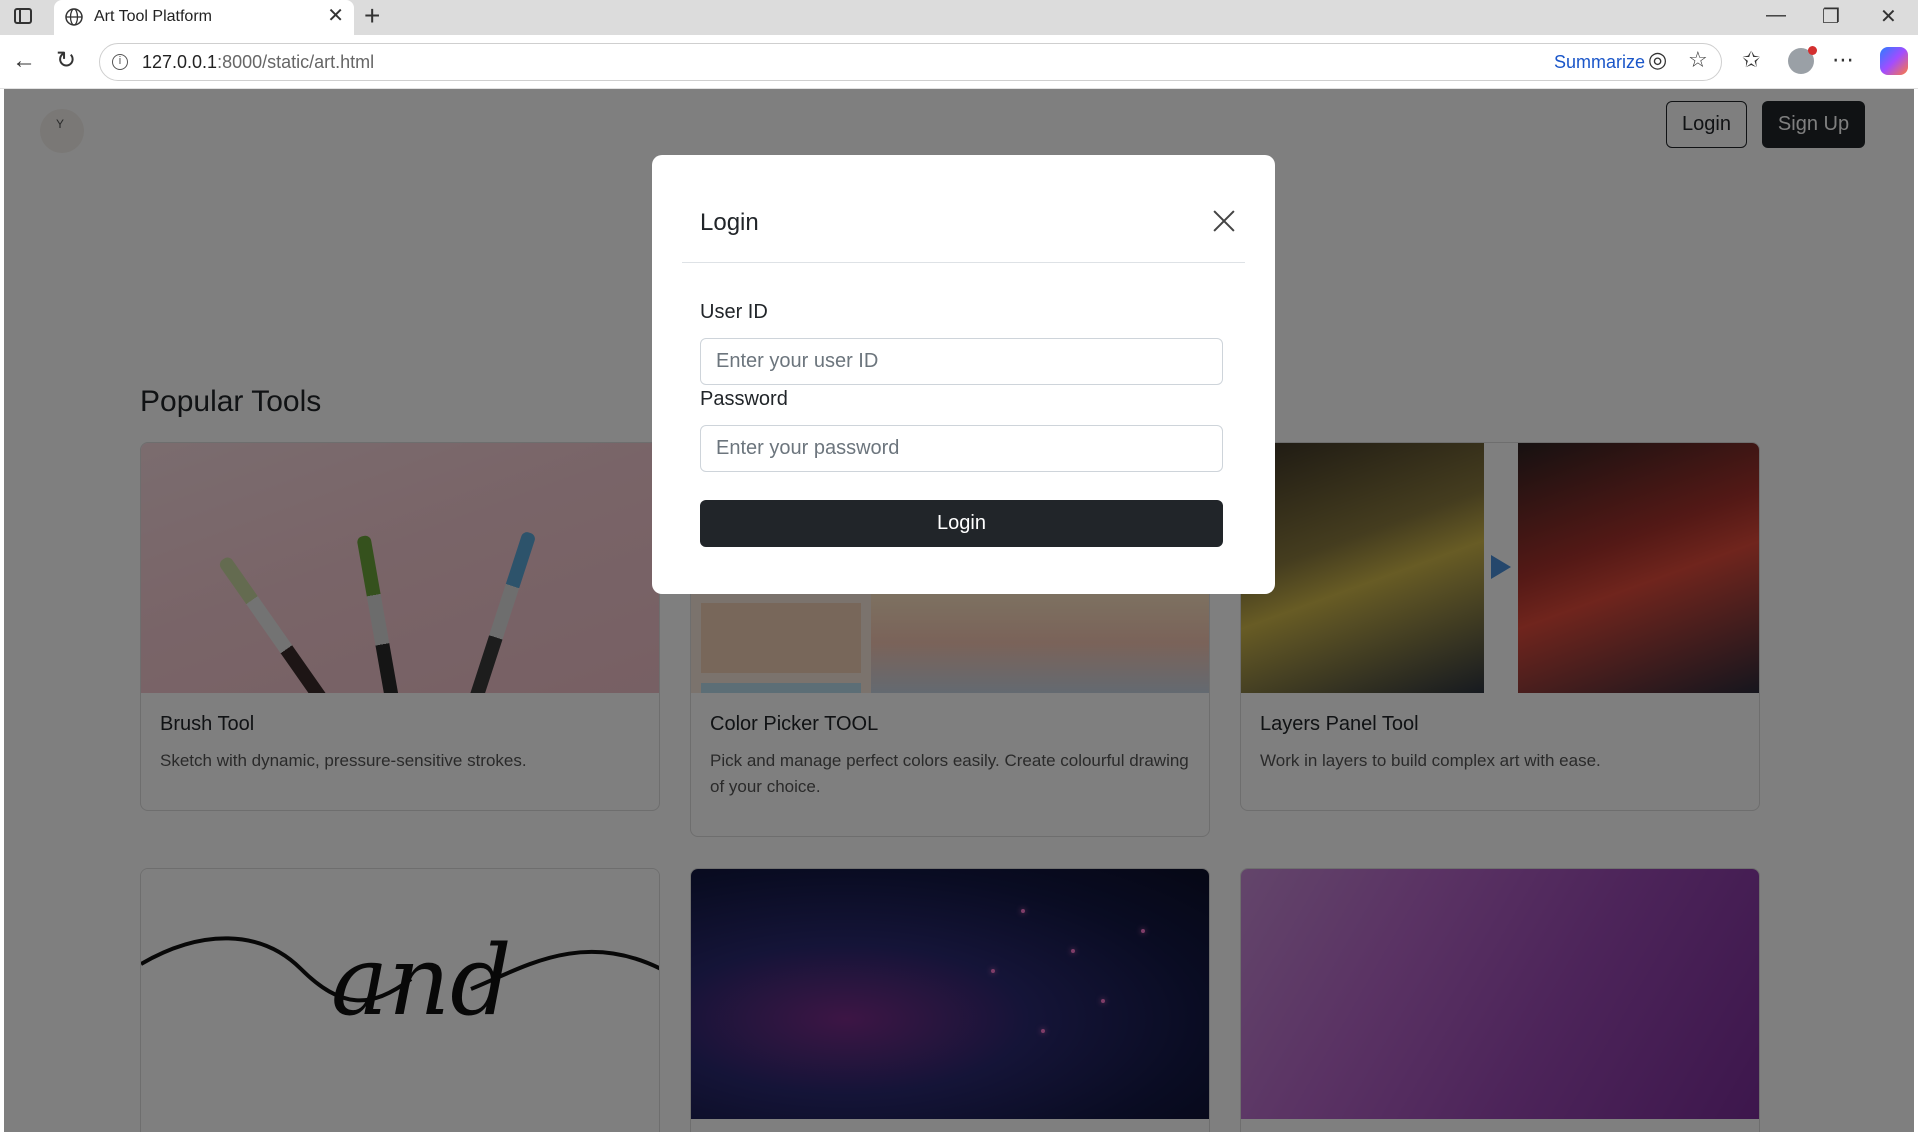 This screenshot has height=1132, width=1918. I want to click on close-icon, so click(1224, 221).